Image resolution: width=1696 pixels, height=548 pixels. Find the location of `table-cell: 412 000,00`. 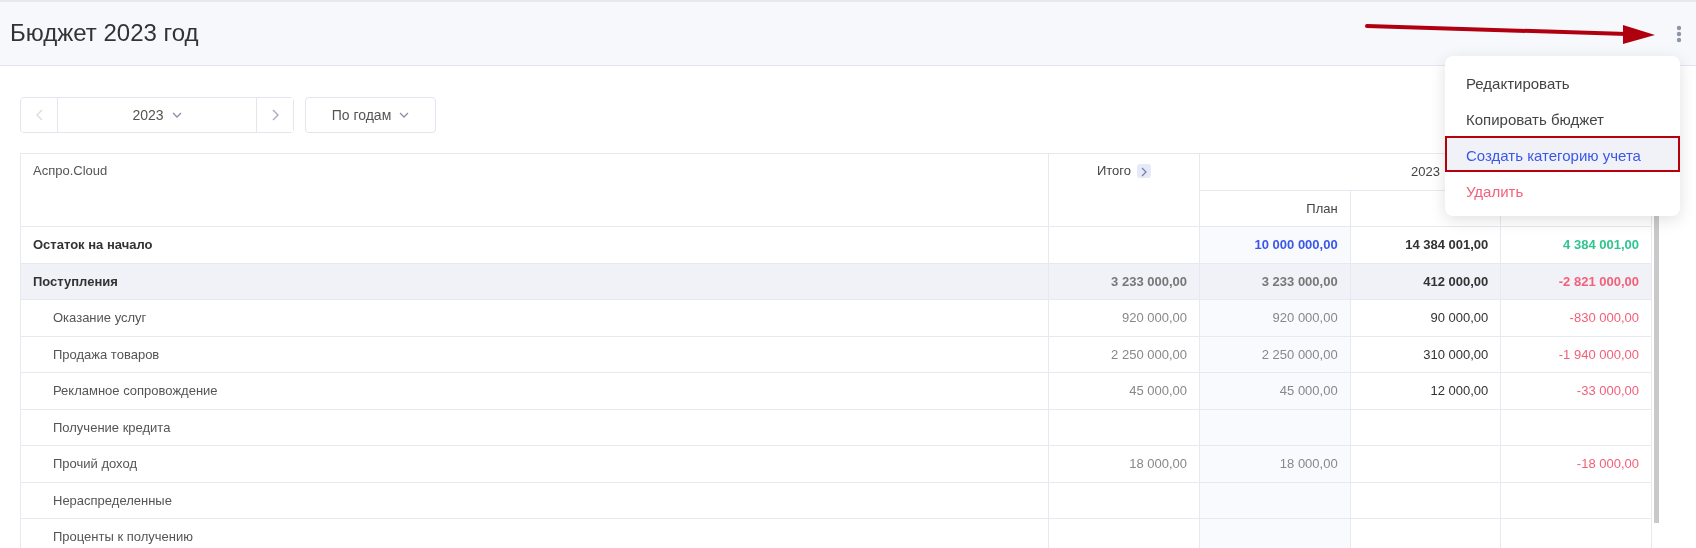

table-cell: 412 000,00 is located at coordinates (1425, 281).